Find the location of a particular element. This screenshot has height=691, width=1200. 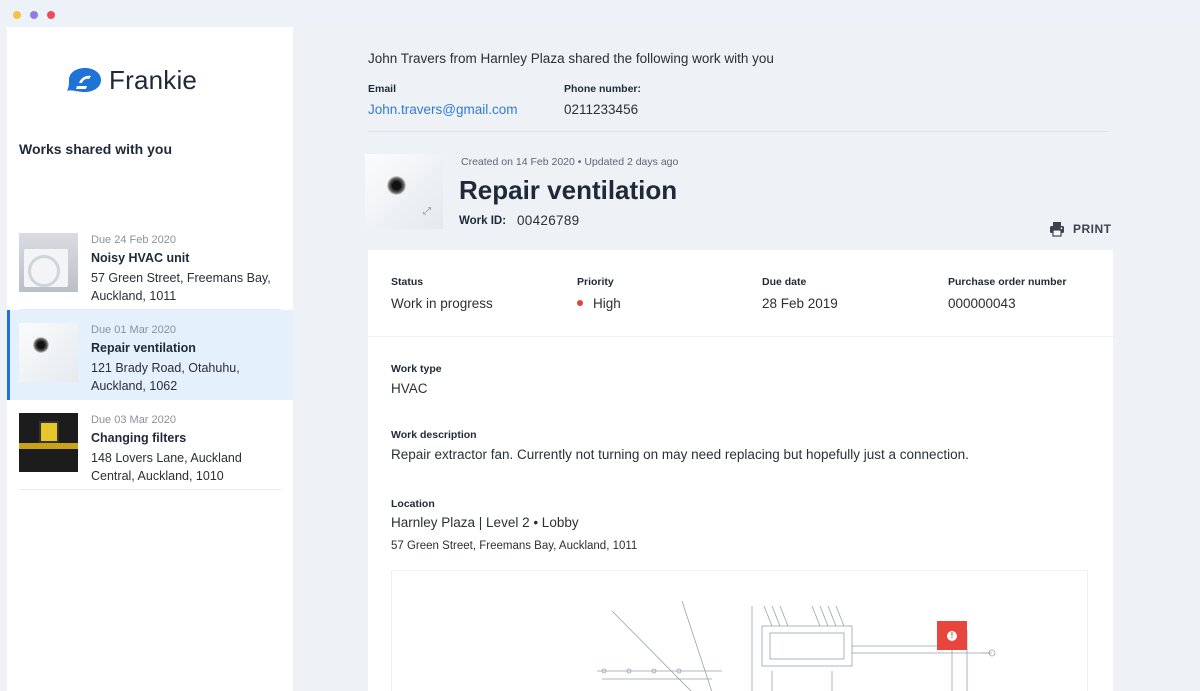

list-item-due-date: Due 03 Mar 2020 is located at coordinates (133, 420).